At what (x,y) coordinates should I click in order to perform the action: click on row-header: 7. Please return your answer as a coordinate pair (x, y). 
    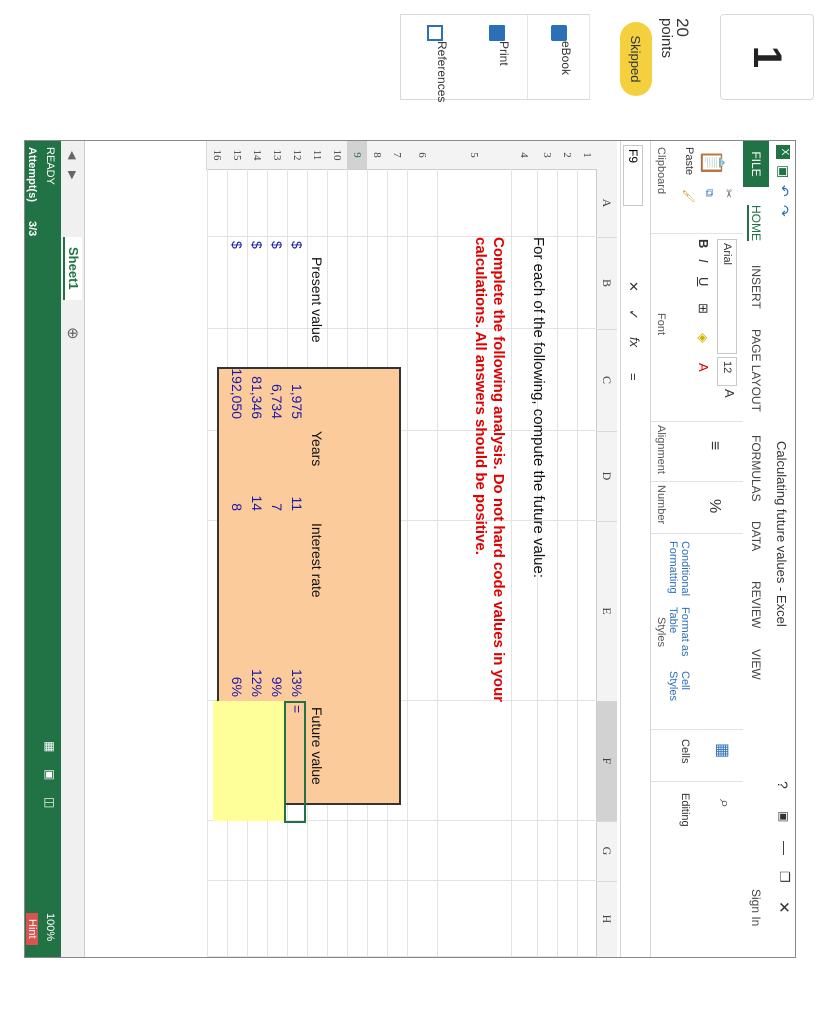
    Looking at the image, I should click on (396, 155).